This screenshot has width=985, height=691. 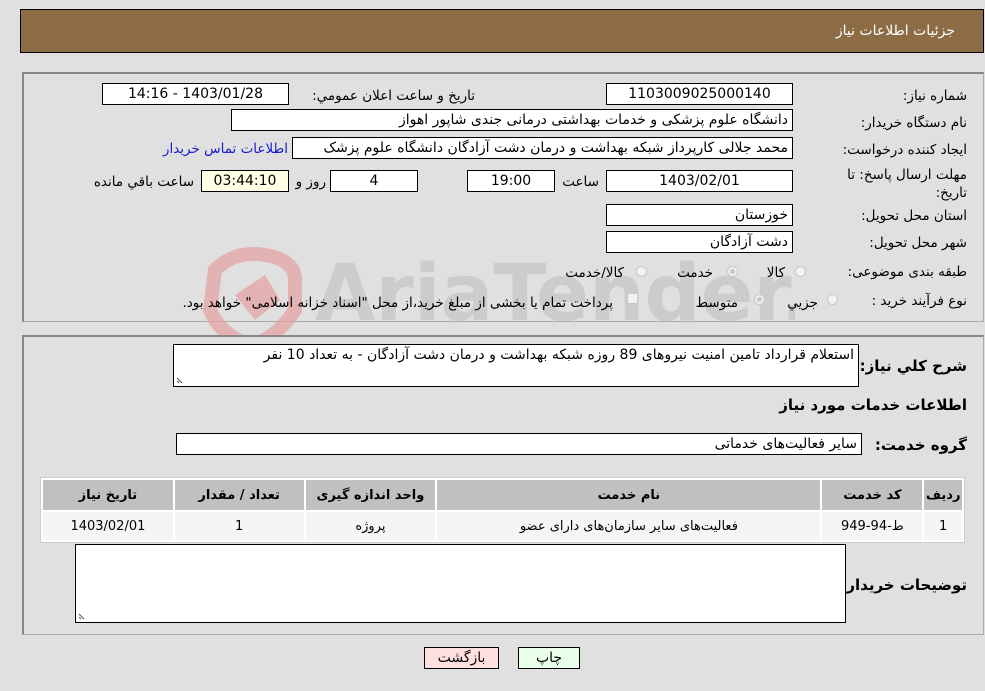 I want to click on buyer-notes-textarea, so click(x=460, y=583).